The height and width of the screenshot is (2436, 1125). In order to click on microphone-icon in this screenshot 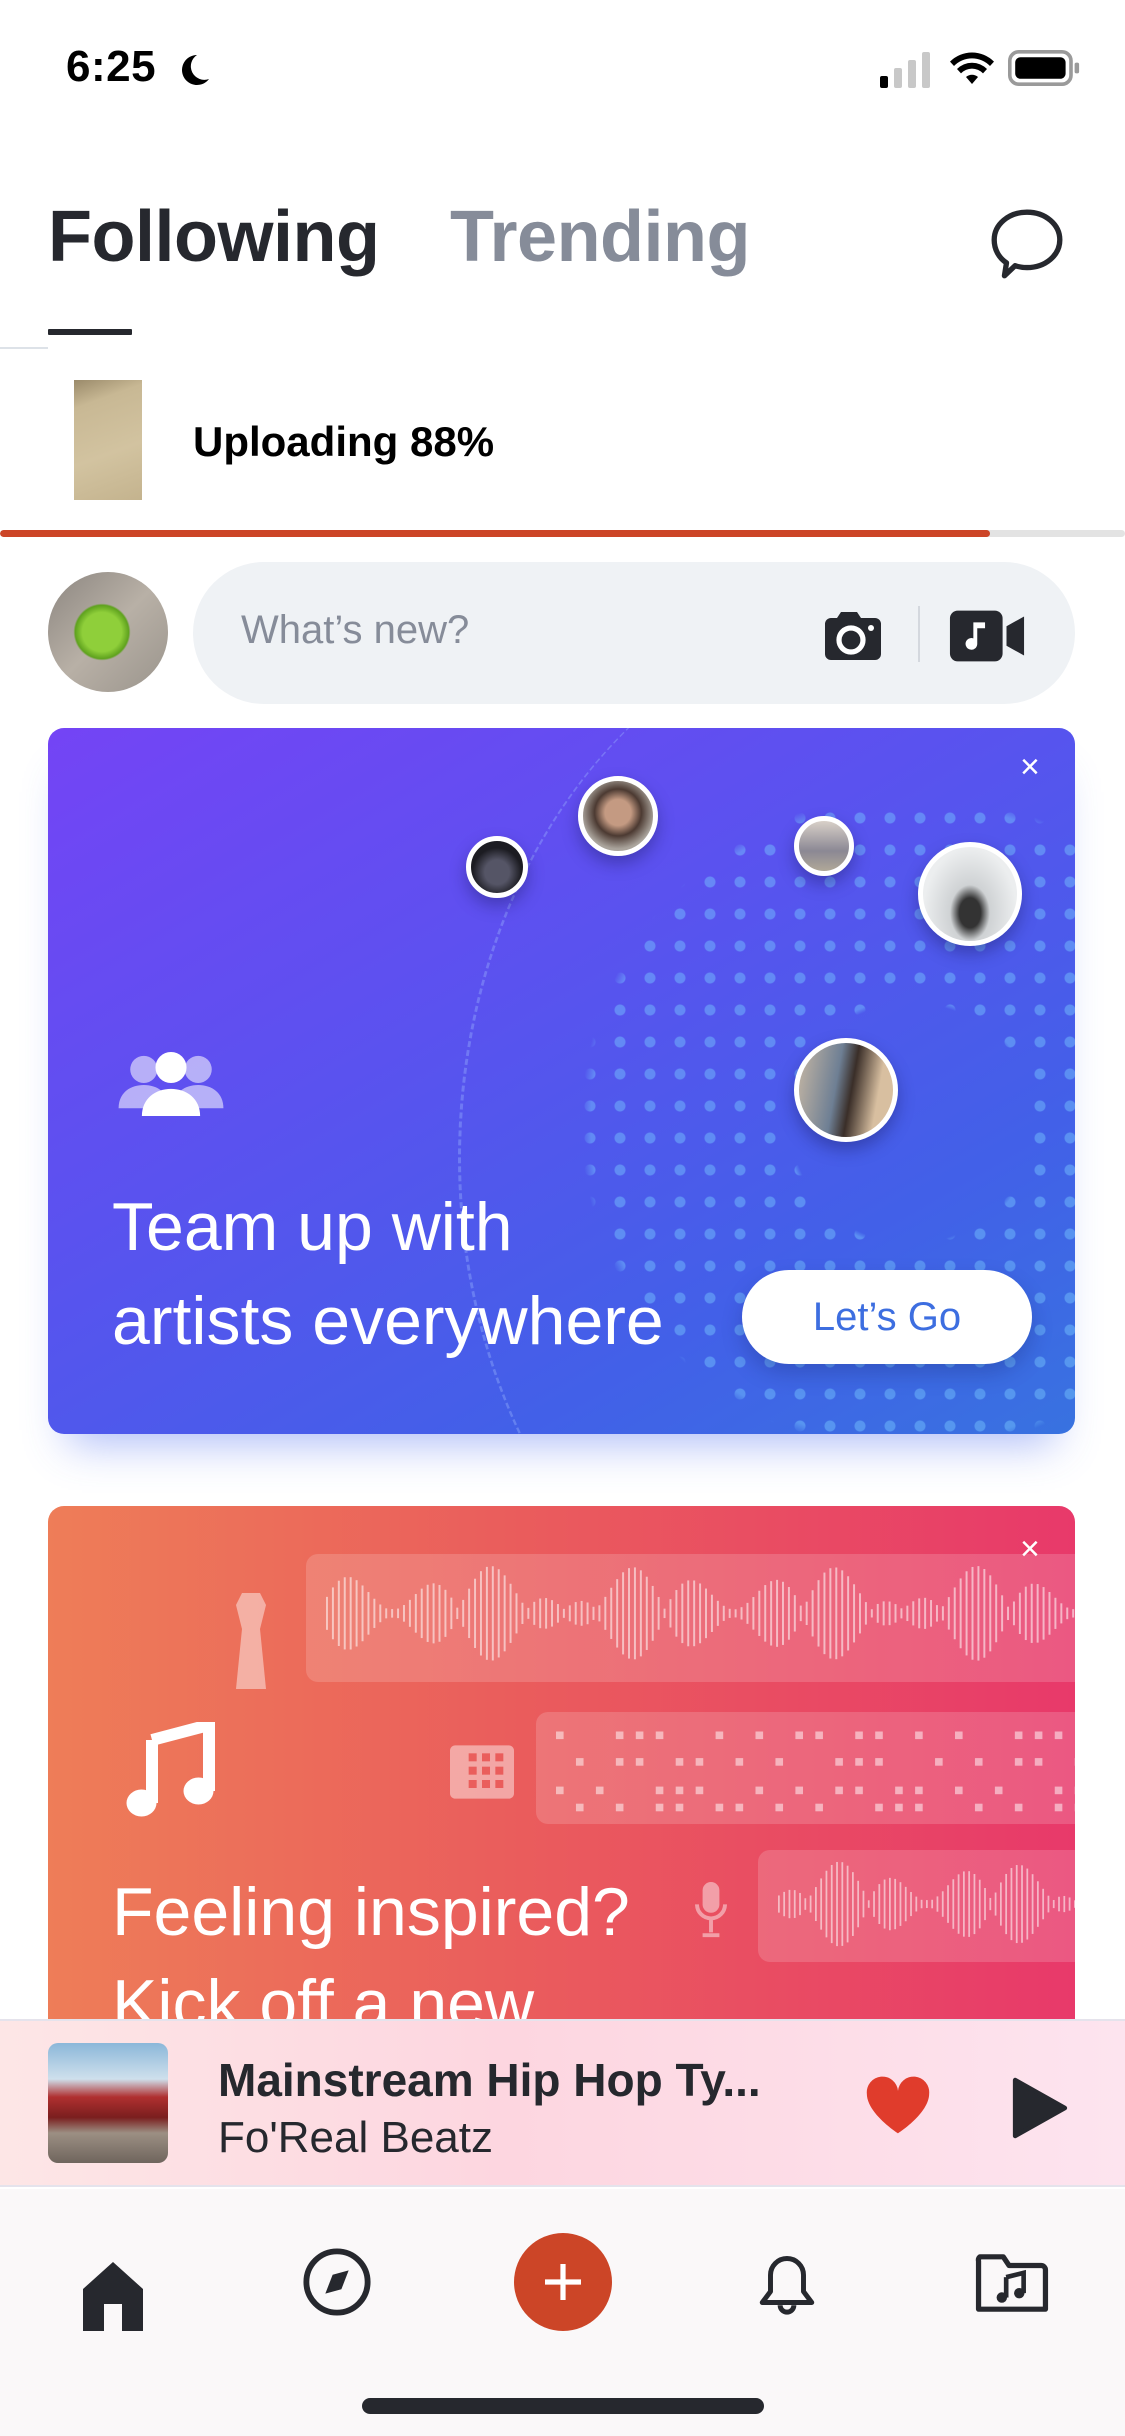, I will do `click(711, 1910)`.